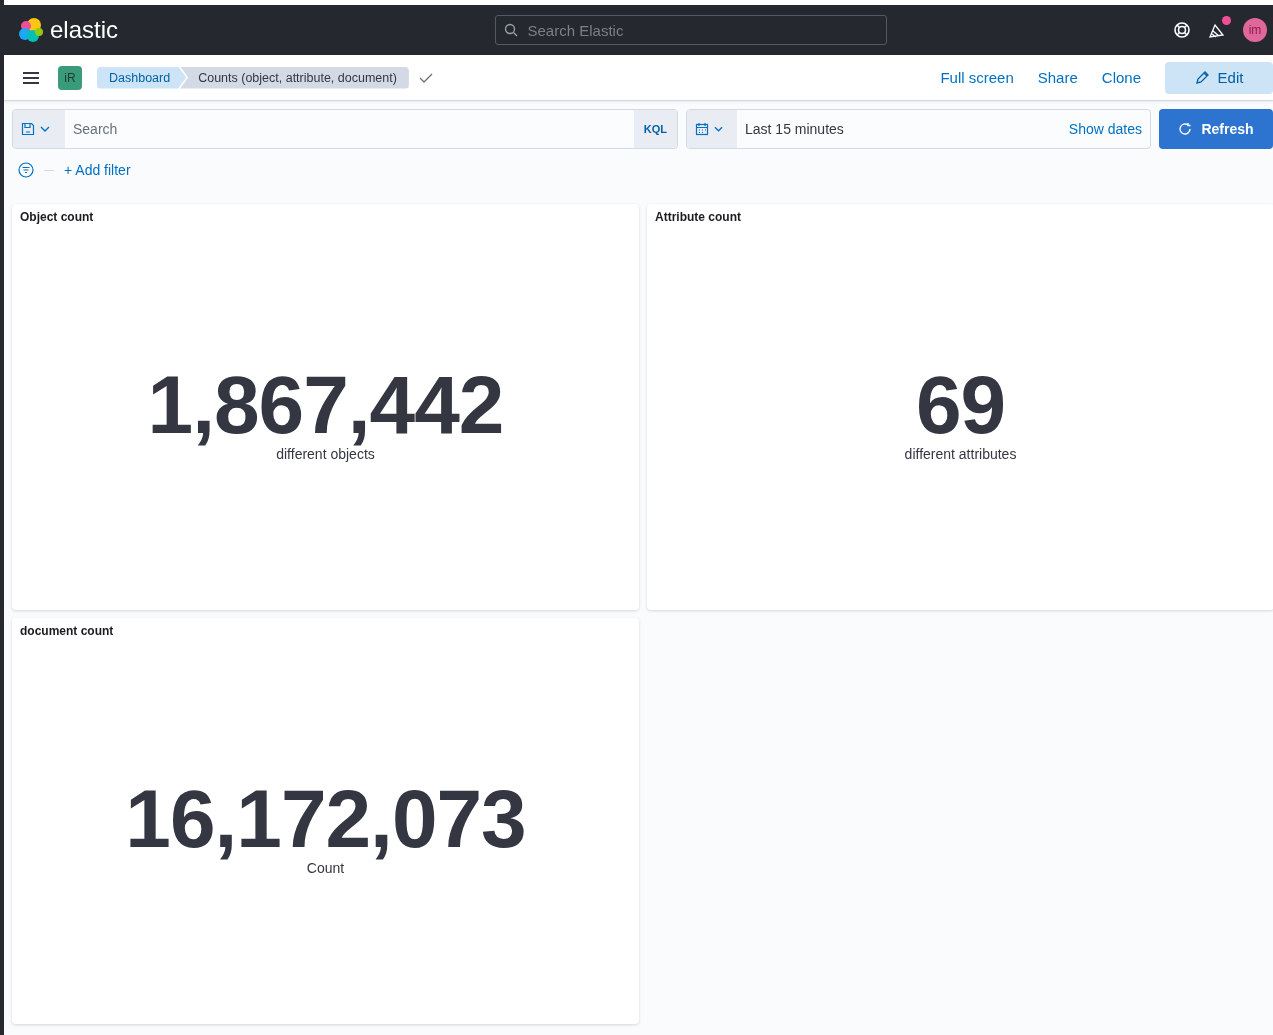 Image resolution: width=1273 pixels, height=1035 pixels. What do you see at coordinates (325, 405) in the screenshot?
I see `metric-value: 1,867,442` at bounding box center [325, 405].